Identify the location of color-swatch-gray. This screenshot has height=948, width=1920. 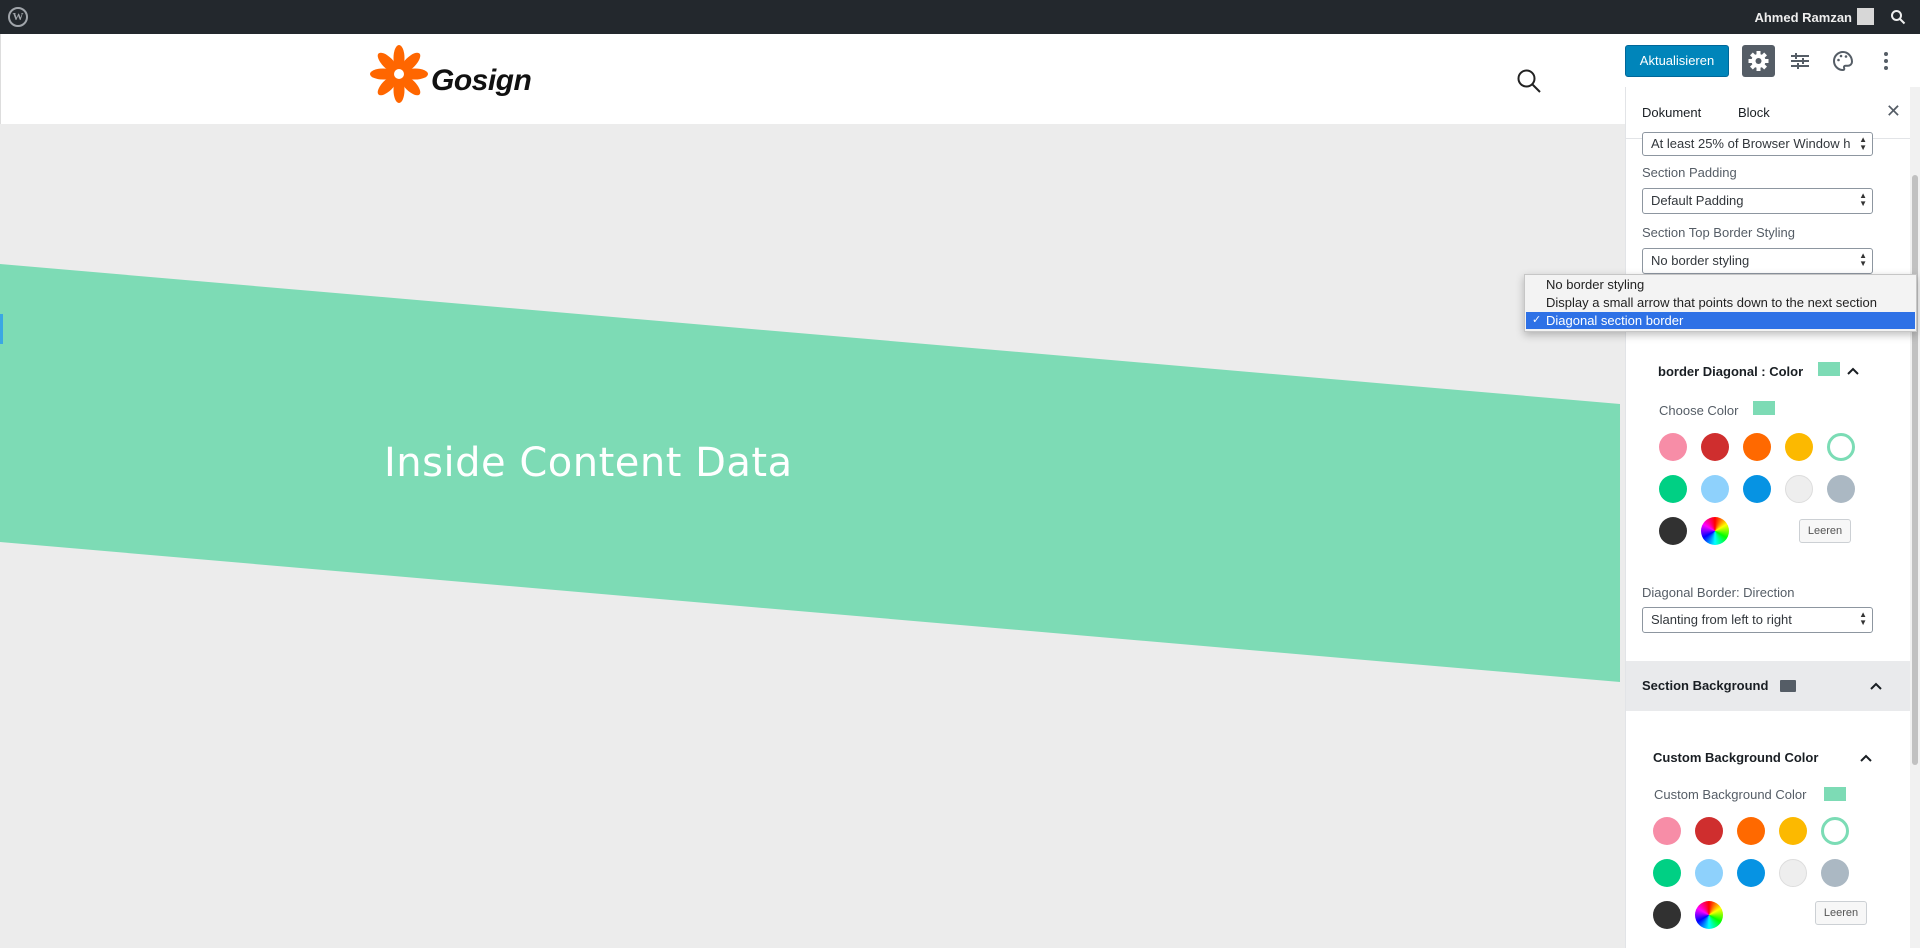
(1841, 489).